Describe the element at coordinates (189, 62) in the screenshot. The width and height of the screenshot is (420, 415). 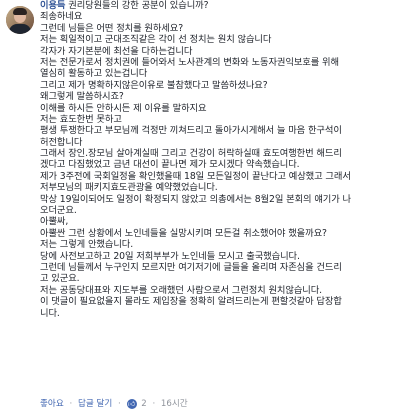
I see `comment-line: 저는 전문가로서 정치권에 들어와서 노사관계의 변화와 노동자권익보호를 위해` at that location.